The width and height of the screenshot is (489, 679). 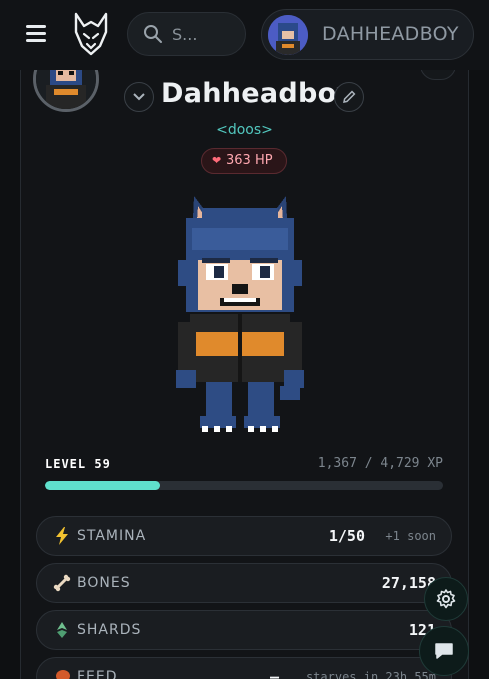 What do you see at coordinates (63, 674) in the screenshot?
I see `meat-icon` at bounding box center [63, 674].